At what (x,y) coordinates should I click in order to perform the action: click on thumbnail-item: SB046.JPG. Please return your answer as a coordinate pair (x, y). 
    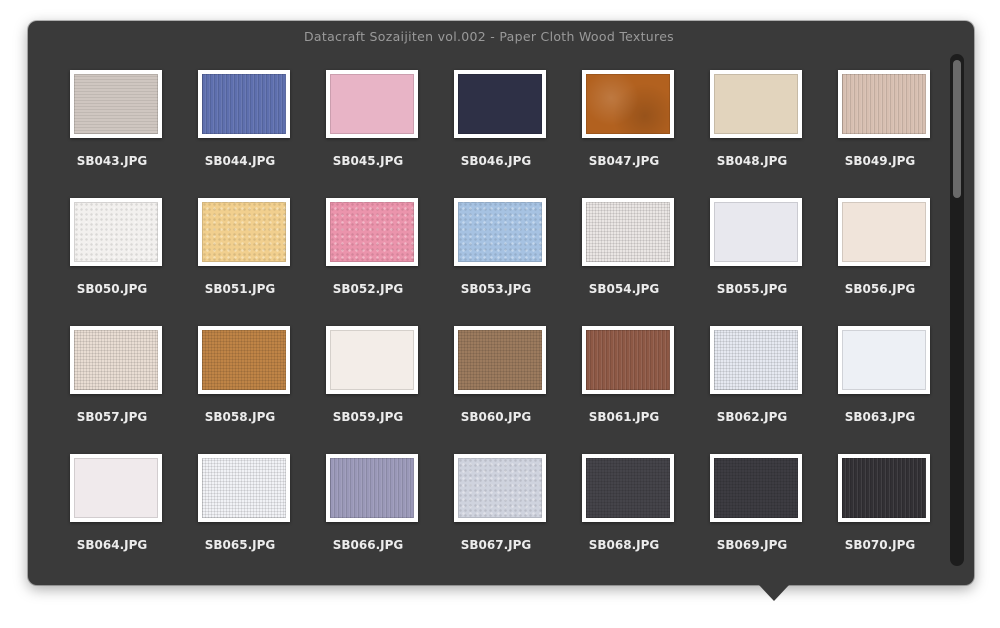
    Looking at the image, I should click on (486, 128).